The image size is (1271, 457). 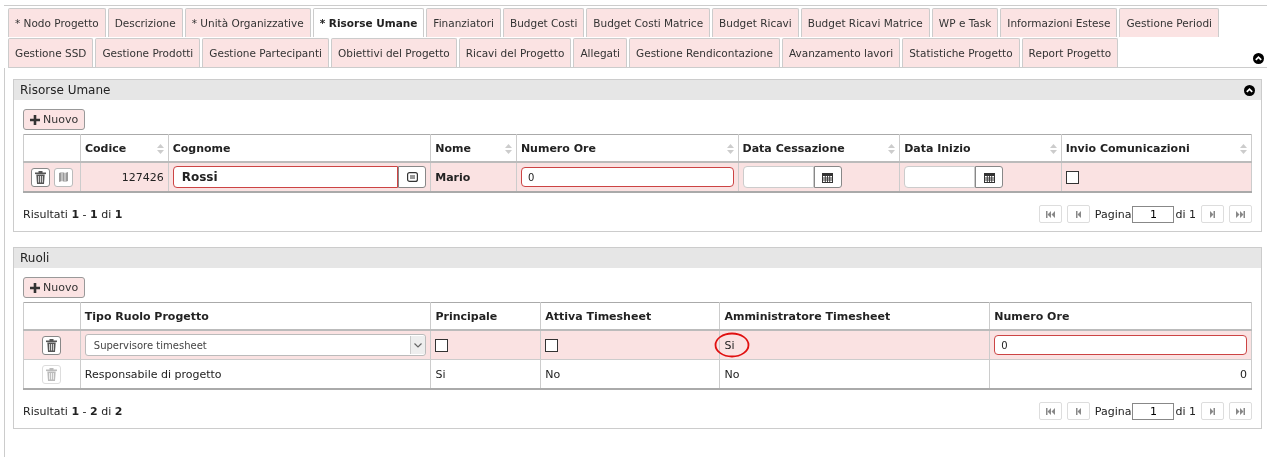 I want to click on table-cell: 0, so click(x=1243, y=374).